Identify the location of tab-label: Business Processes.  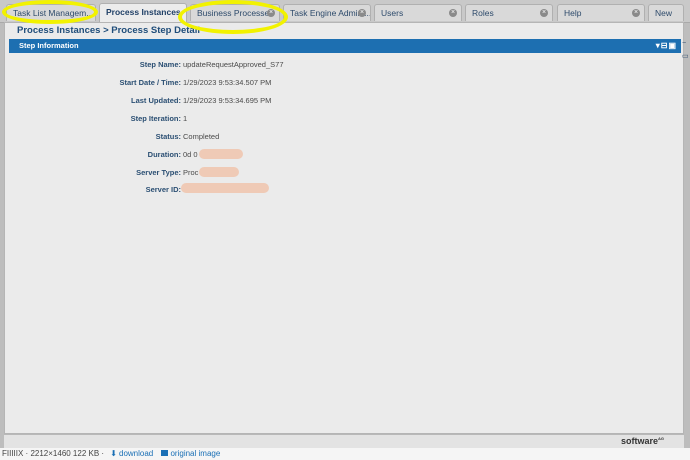
(235, 13).